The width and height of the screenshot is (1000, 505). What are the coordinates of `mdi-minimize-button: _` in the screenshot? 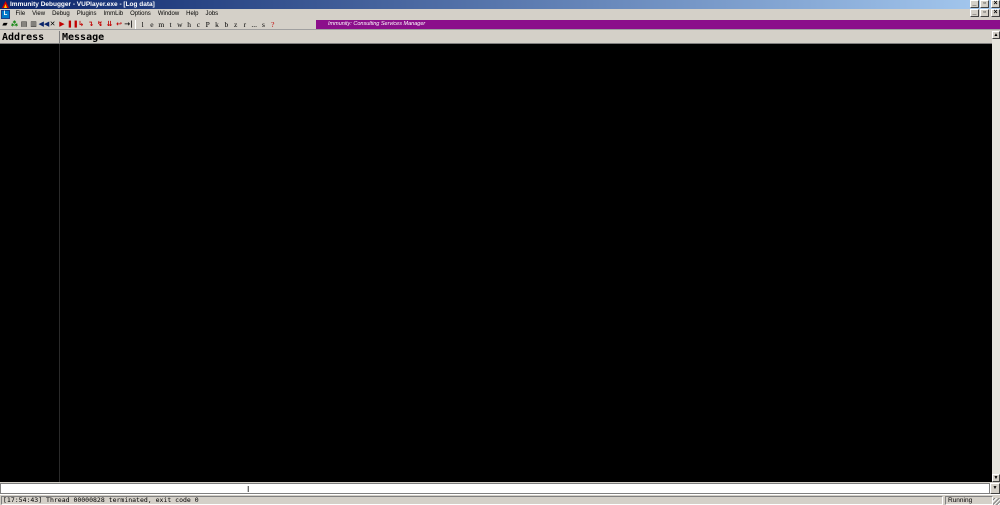 It's located at (974, 13).